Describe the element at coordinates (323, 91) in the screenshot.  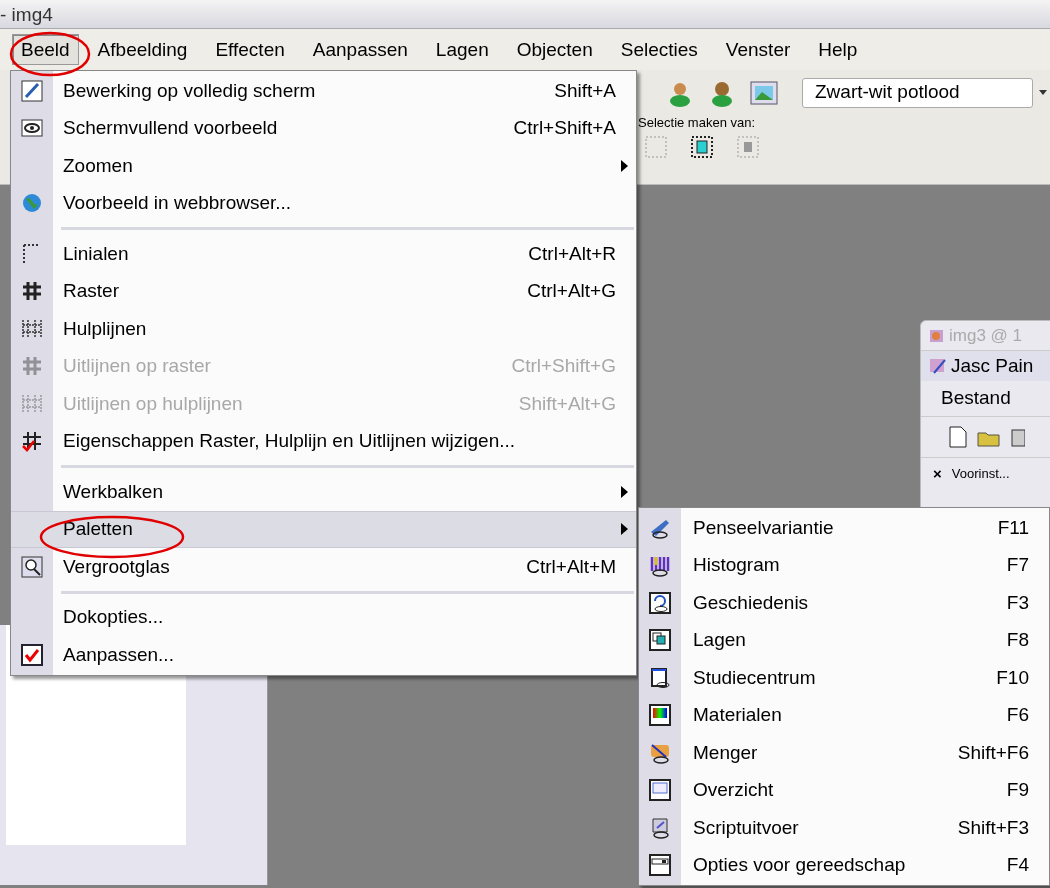
I see `menu-item: Bewerking op volledig scherm Shift+A` at that location.